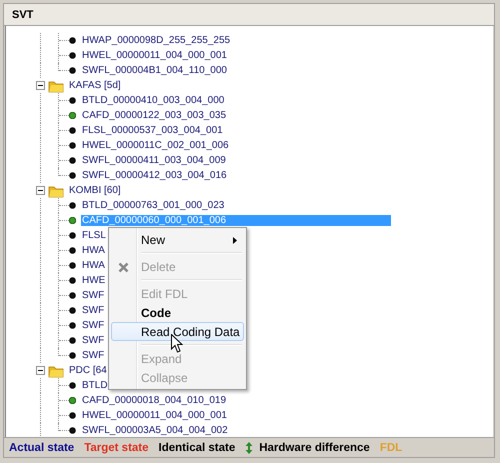 The image size is (500, 463). Describe the element at coordinates (314, 448) in the screenshot. I see `legend-label: Hardware difference` at that location.